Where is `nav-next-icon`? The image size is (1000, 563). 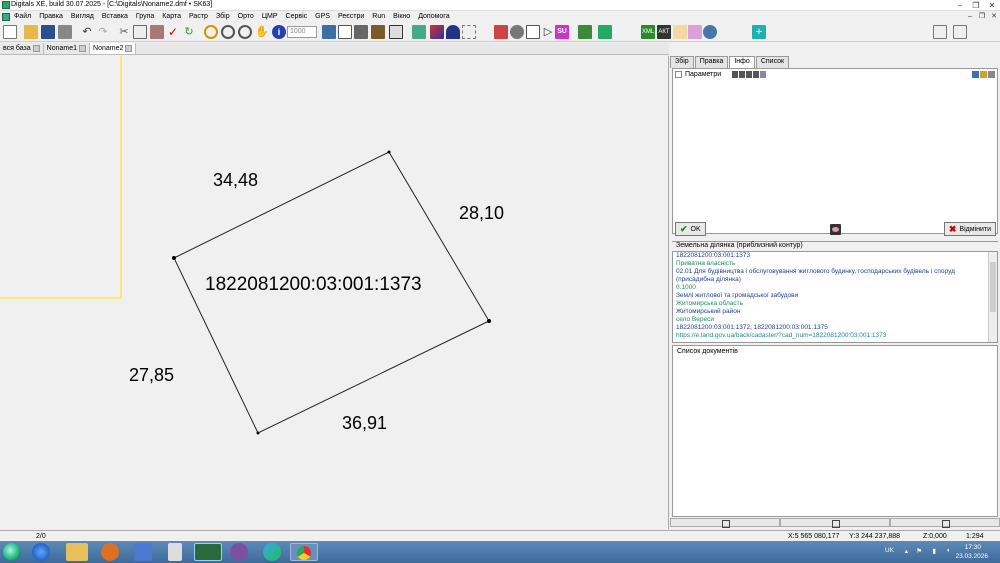 nav-next-icon is located at coordinates (749, 74).